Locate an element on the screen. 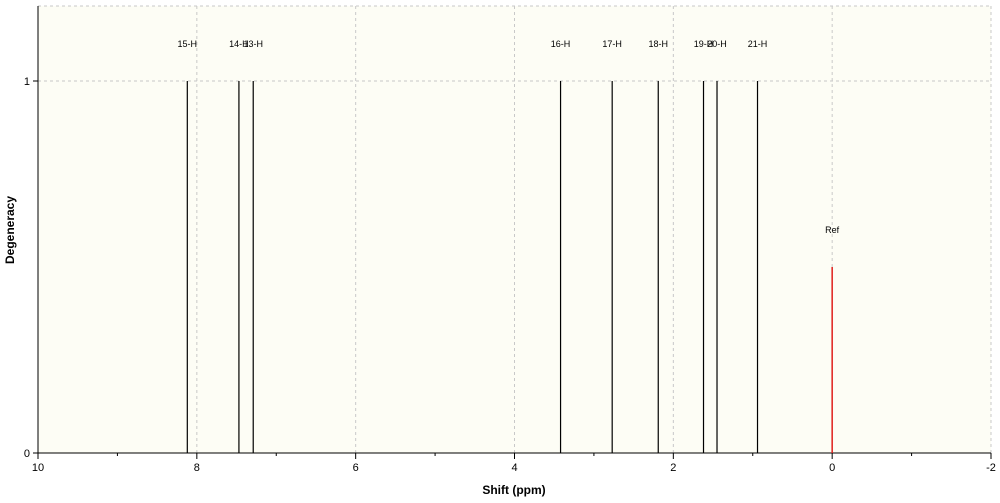  peak-label: 20-H is located at coordinates (717, 44).